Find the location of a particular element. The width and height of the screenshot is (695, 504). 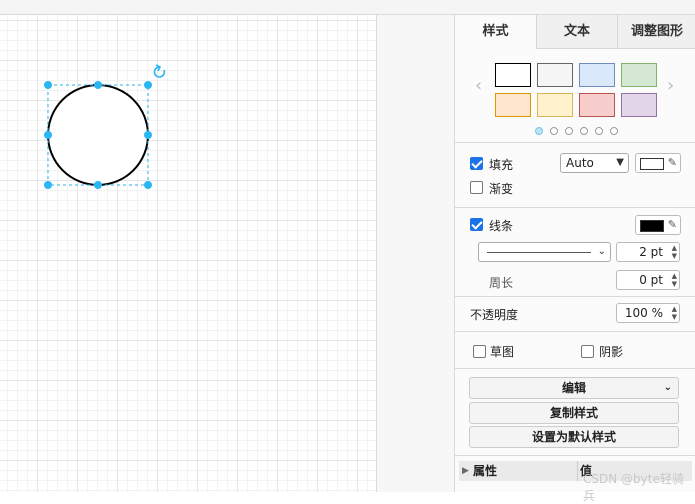

line-color-picker: ✎ is located at coordinates (658, 225).